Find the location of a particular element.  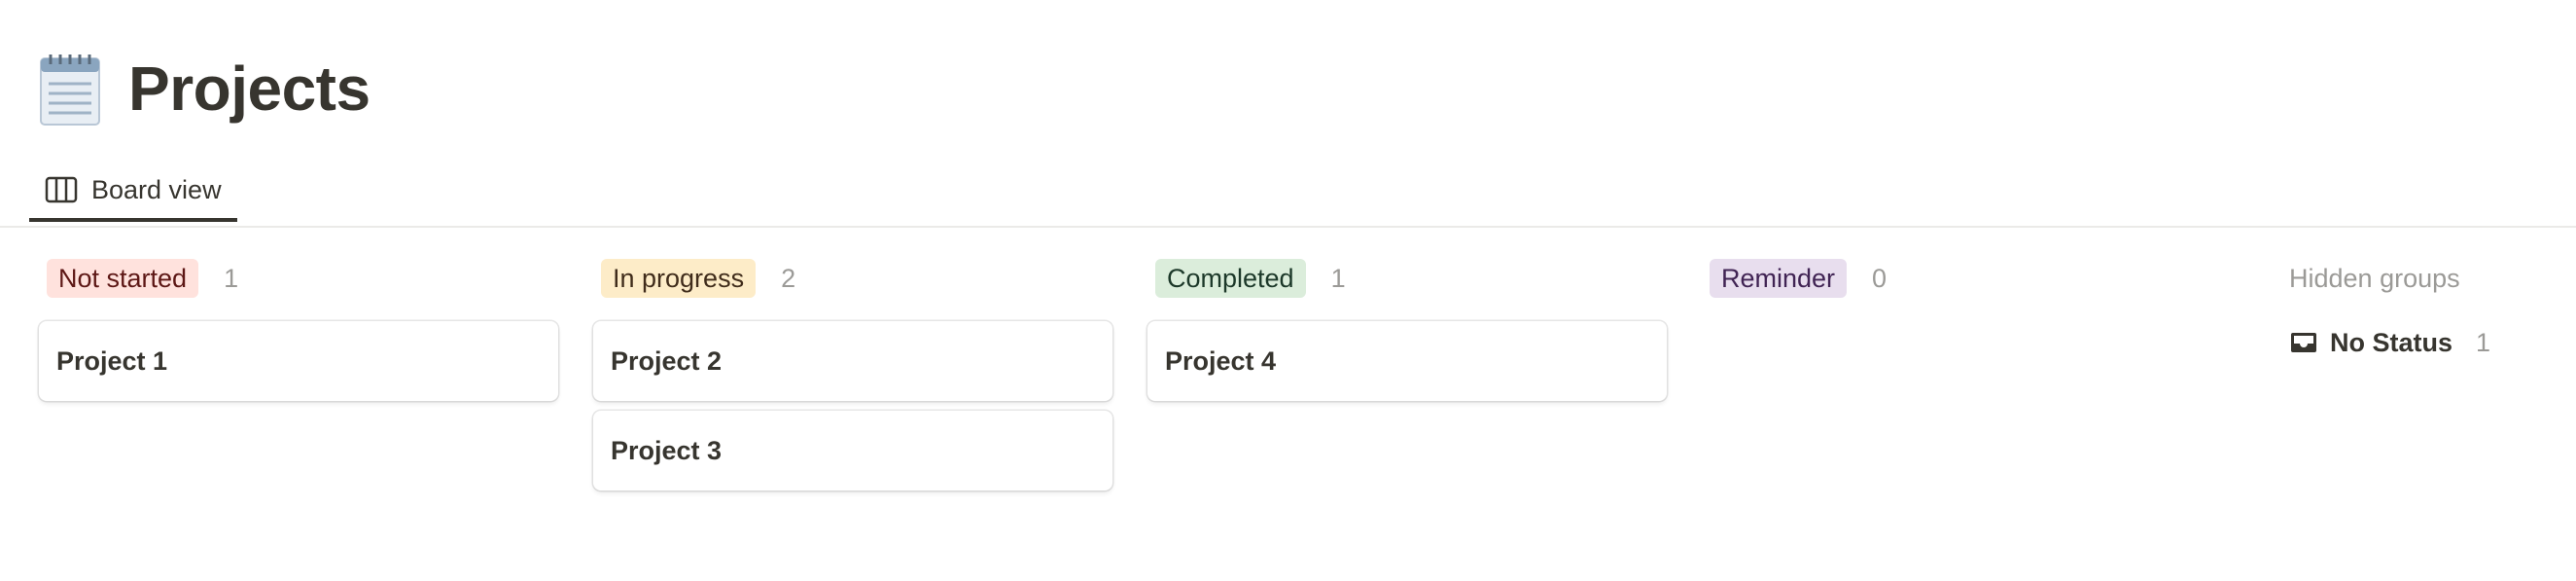

card-title: Project 2 is located at coordinates (667, 360).